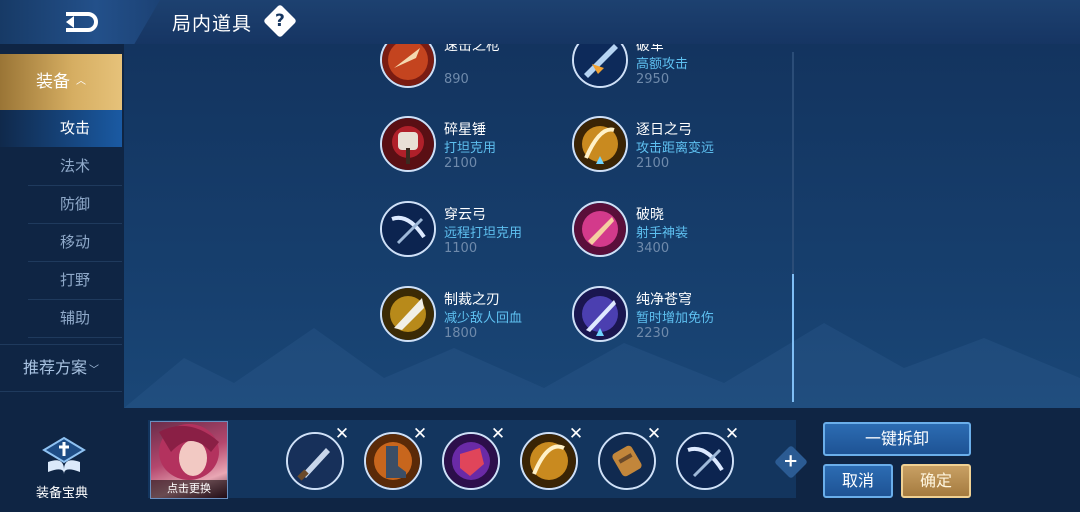  What do you see at coordinates (675, 318) in the screenshot?
I see `item-desc: 暂时增加免伤` at bounding box center [675, 318].